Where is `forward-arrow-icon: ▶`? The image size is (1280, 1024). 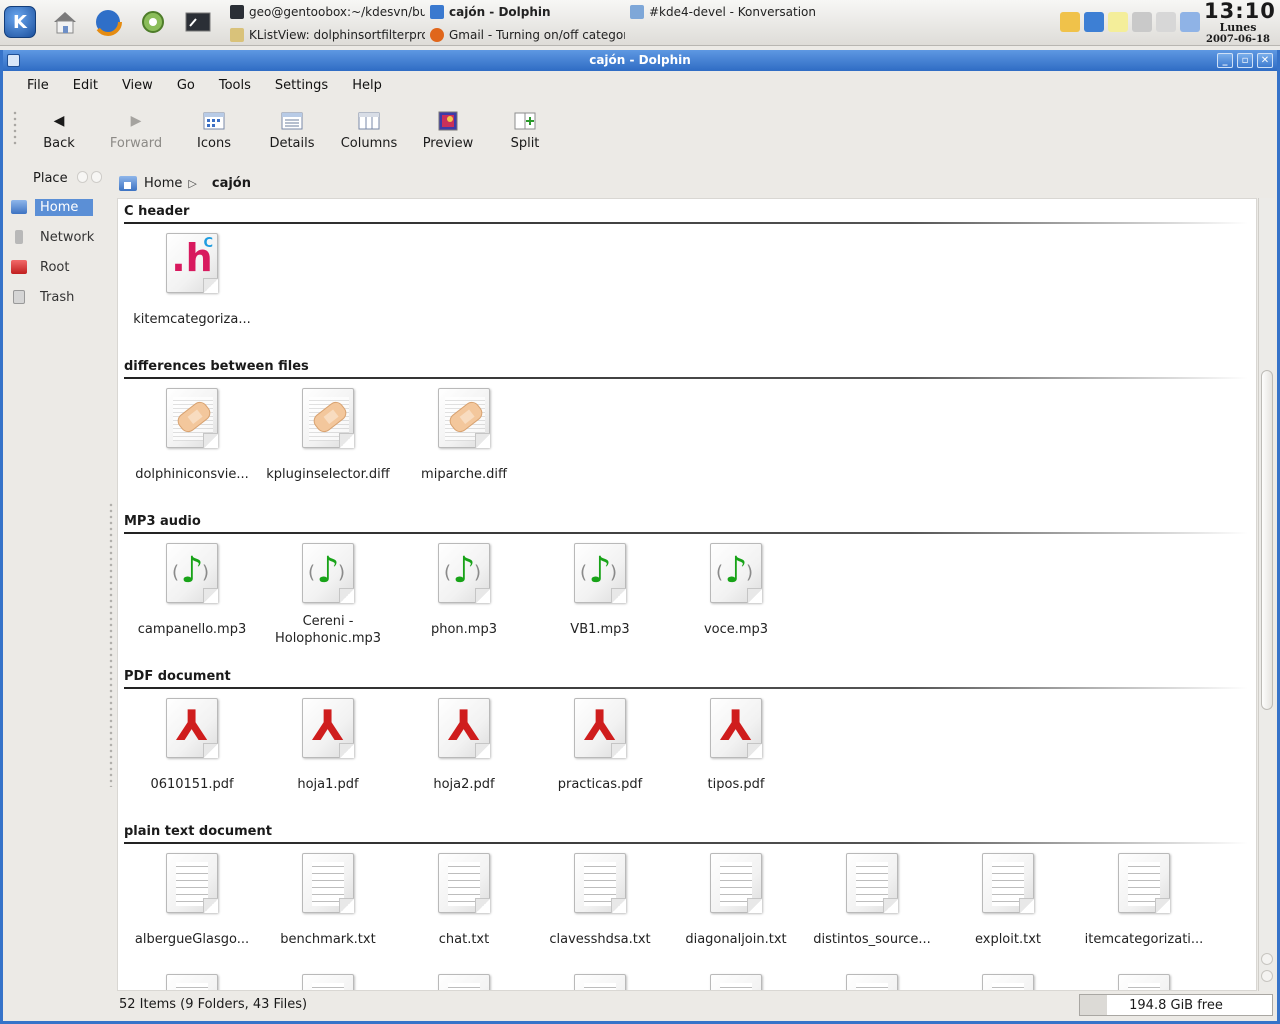
forward-arrow-icon: ▶ is located at coordinates (136, 121).